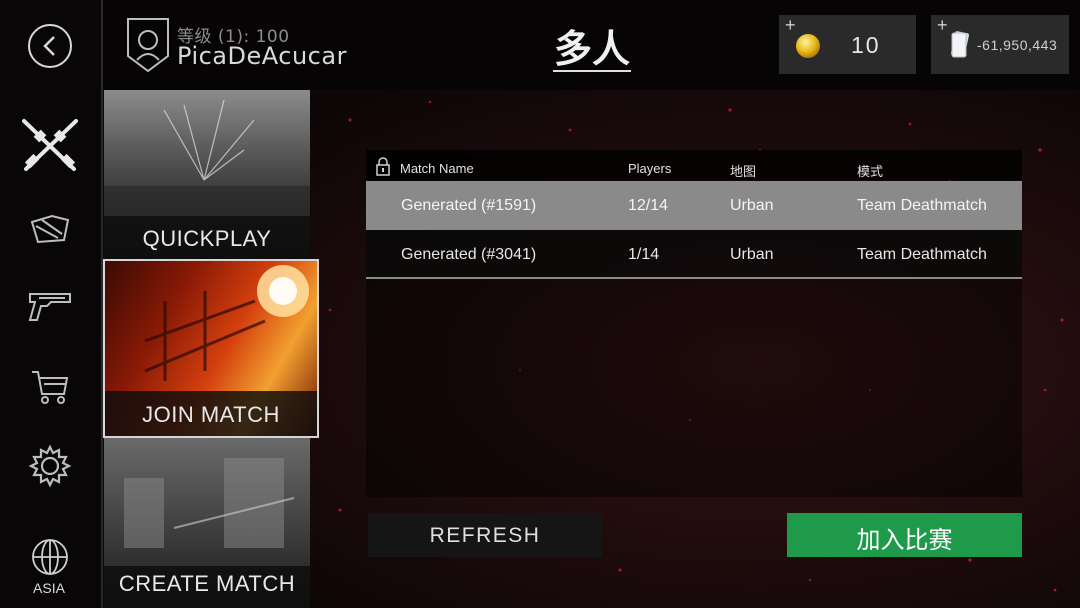  I want to click on pistol-icon, so click(49, 307).